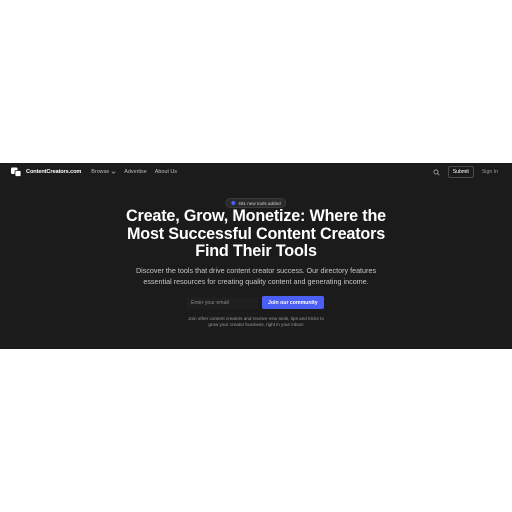 The image size is (512, 512). What do you see at coordinates (16, 172) in the screenshot?
I see `brand-logo-icon` at bounding box center [16, 172].